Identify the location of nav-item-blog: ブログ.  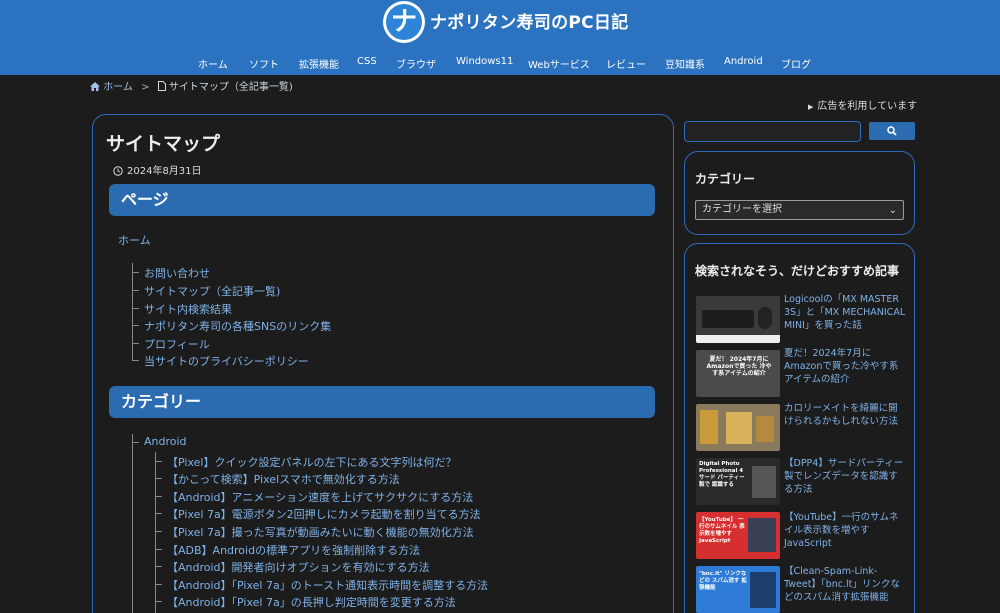
(796, 63).